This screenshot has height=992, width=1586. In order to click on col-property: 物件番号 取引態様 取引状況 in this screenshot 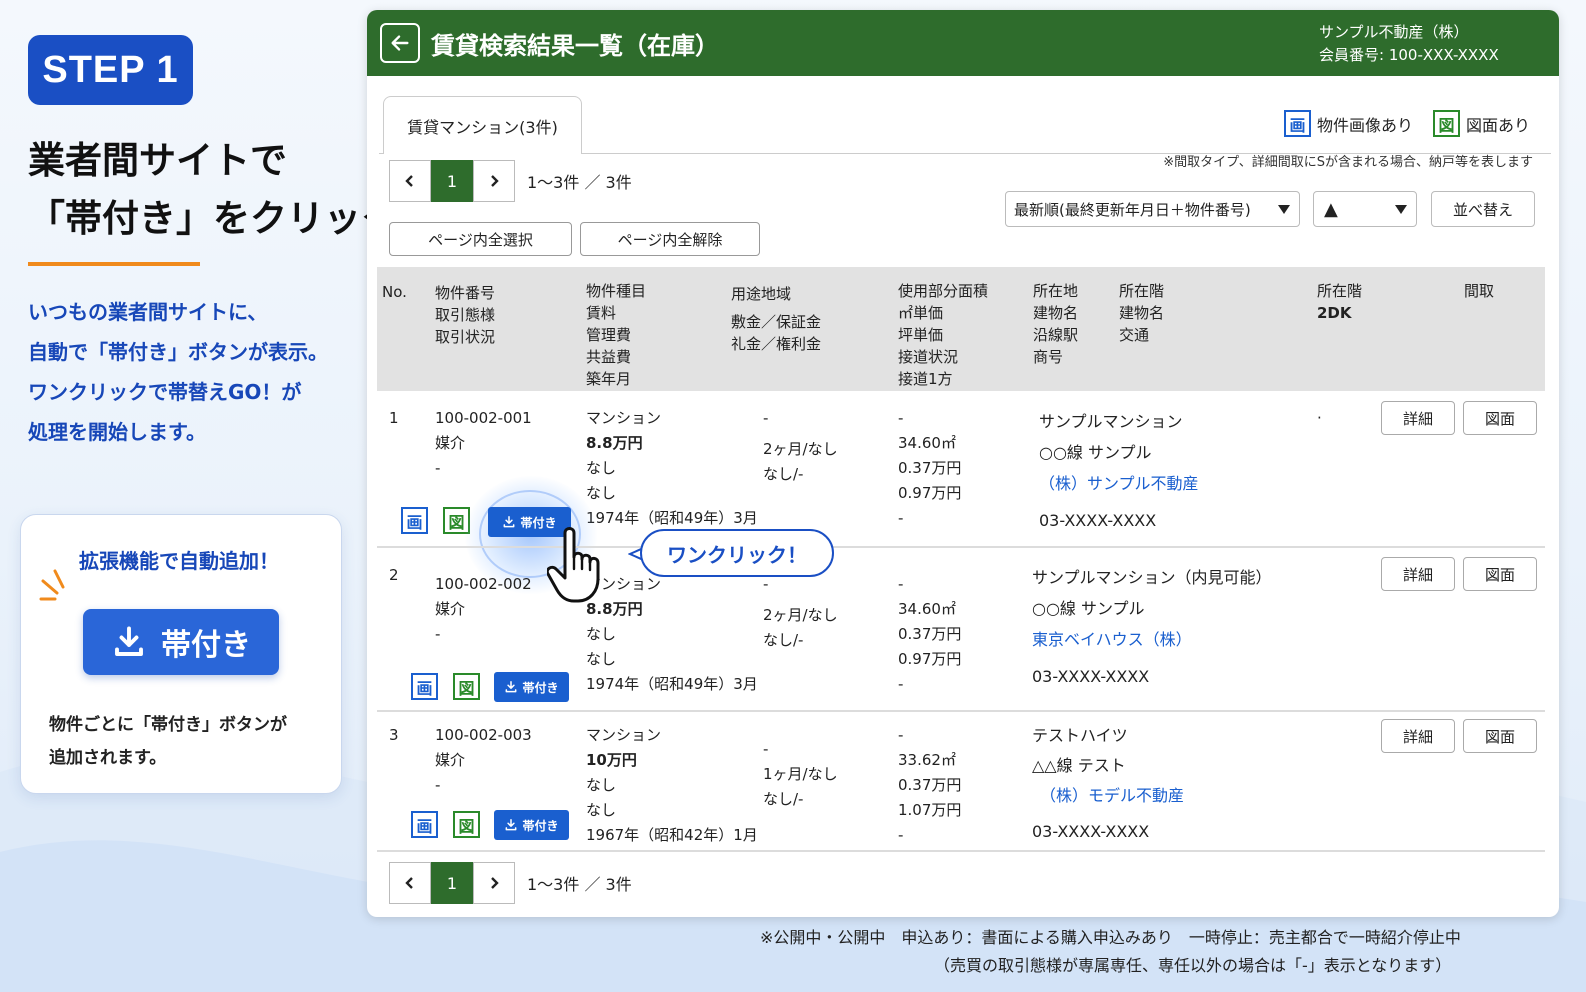, I will do `click(465, 315)`.